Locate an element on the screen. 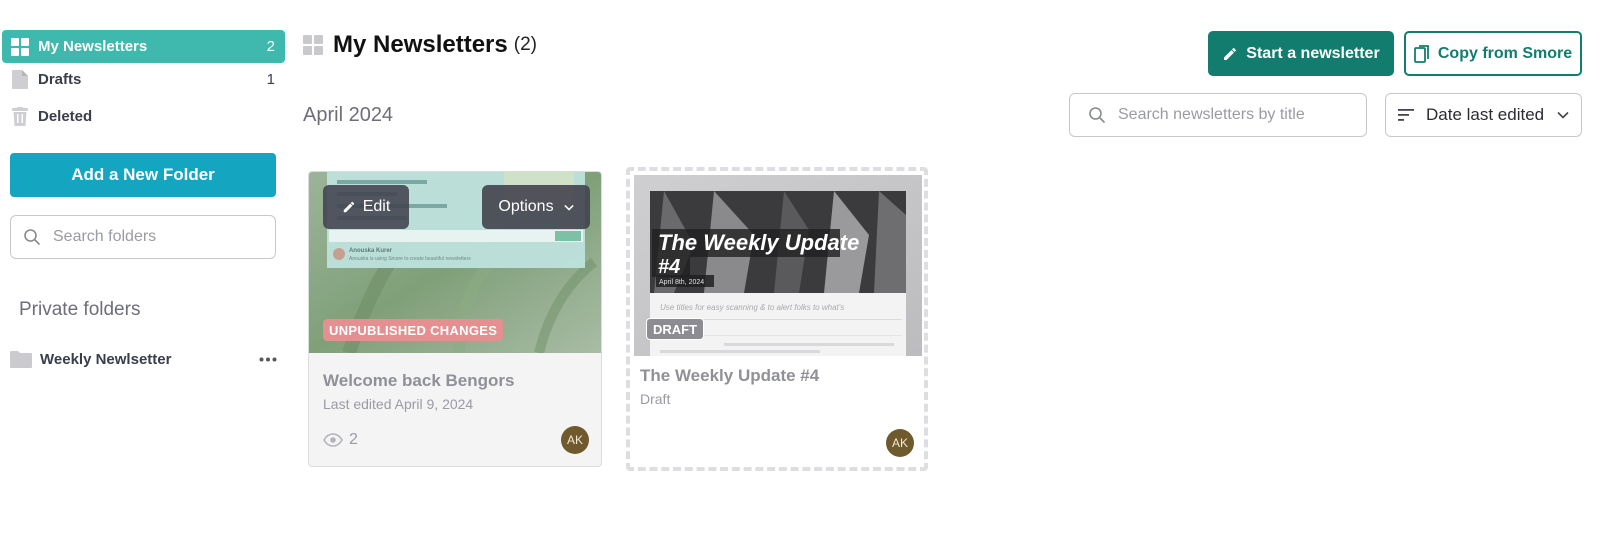 The image size is (1600, 555). trash-icon is located at coordinates (20, 117).